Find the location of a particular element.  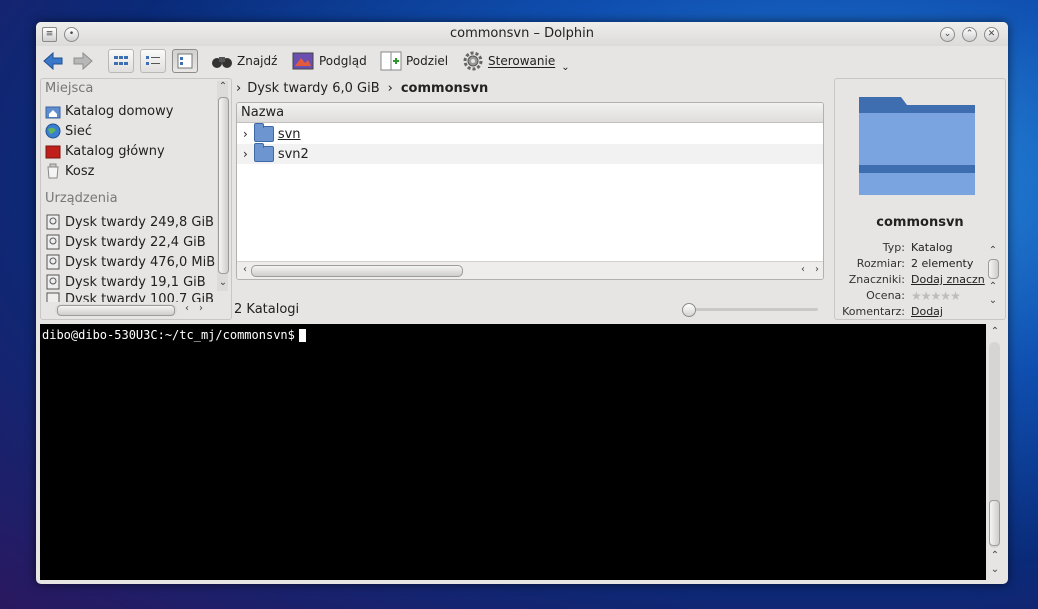

add-tags-link: Dodaj znaczn is located at coordinates (948, 281).